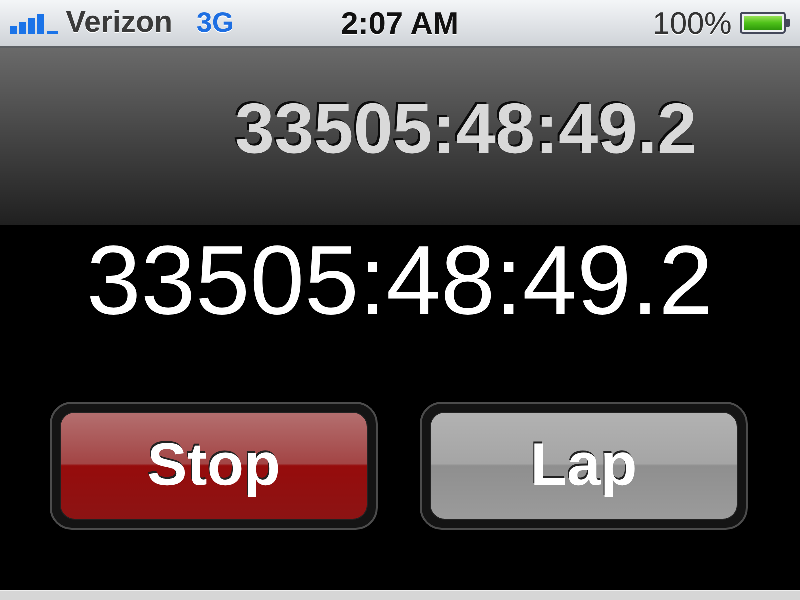  Describe the element at coordinates (692, 23) in the screenshot. I see `battery-percent: 100%` at that location.